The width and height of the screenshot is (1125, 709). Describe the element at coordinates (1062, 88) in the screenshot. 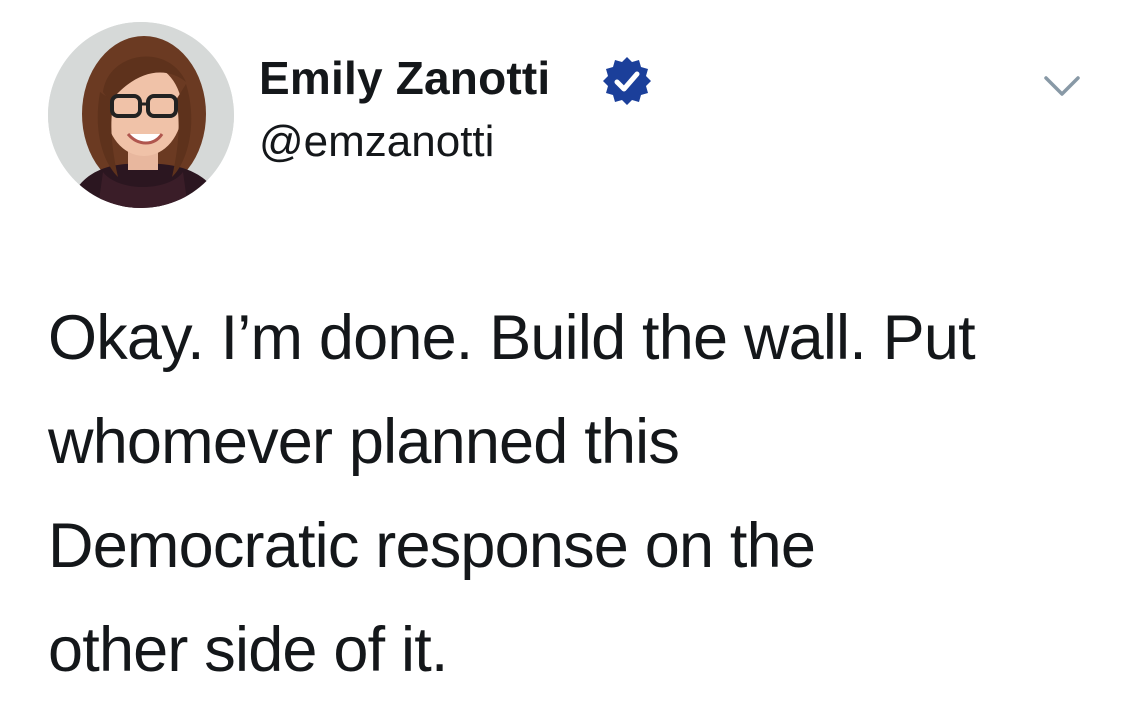

I see `chevron-down-icon` at that location.